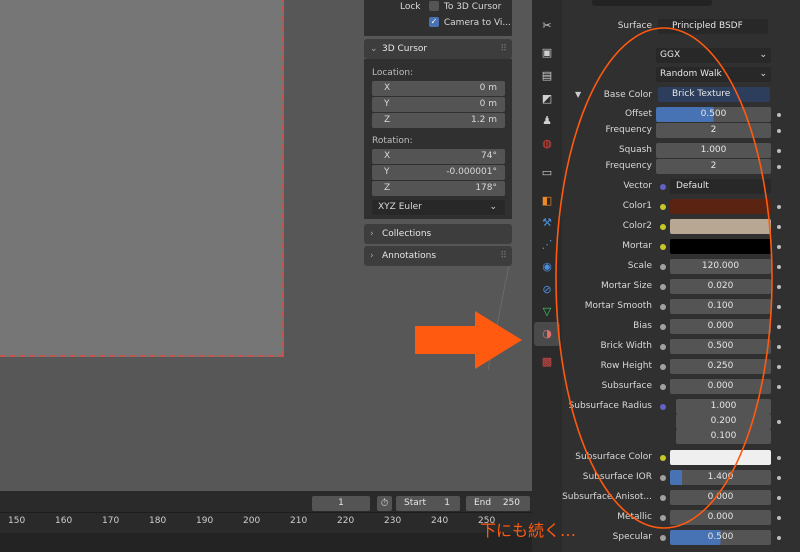  What do you see at coordinates (438, 104) in the screenshot?
I see `location-y-field: Y 0 m` at bounding box center [438, 104].